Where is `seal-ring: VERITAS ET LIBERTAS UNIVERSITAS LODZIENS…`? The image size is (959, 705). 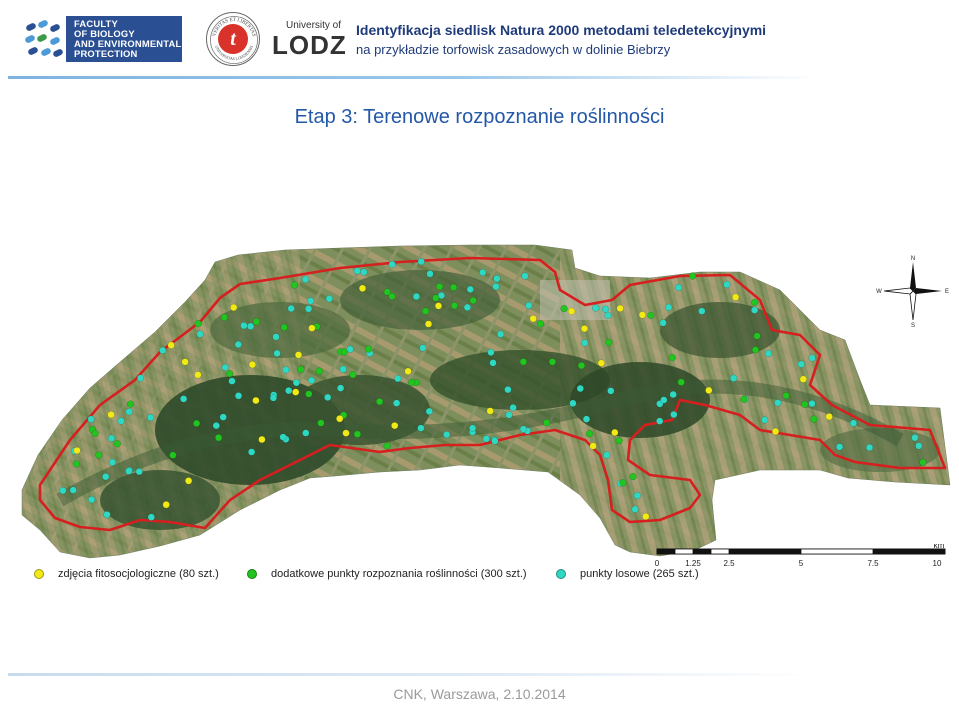 seal-ring: VERITAS ET LIBERTAS UNIVERSITAS LODZIENS… is located at coordinates (234, 40).